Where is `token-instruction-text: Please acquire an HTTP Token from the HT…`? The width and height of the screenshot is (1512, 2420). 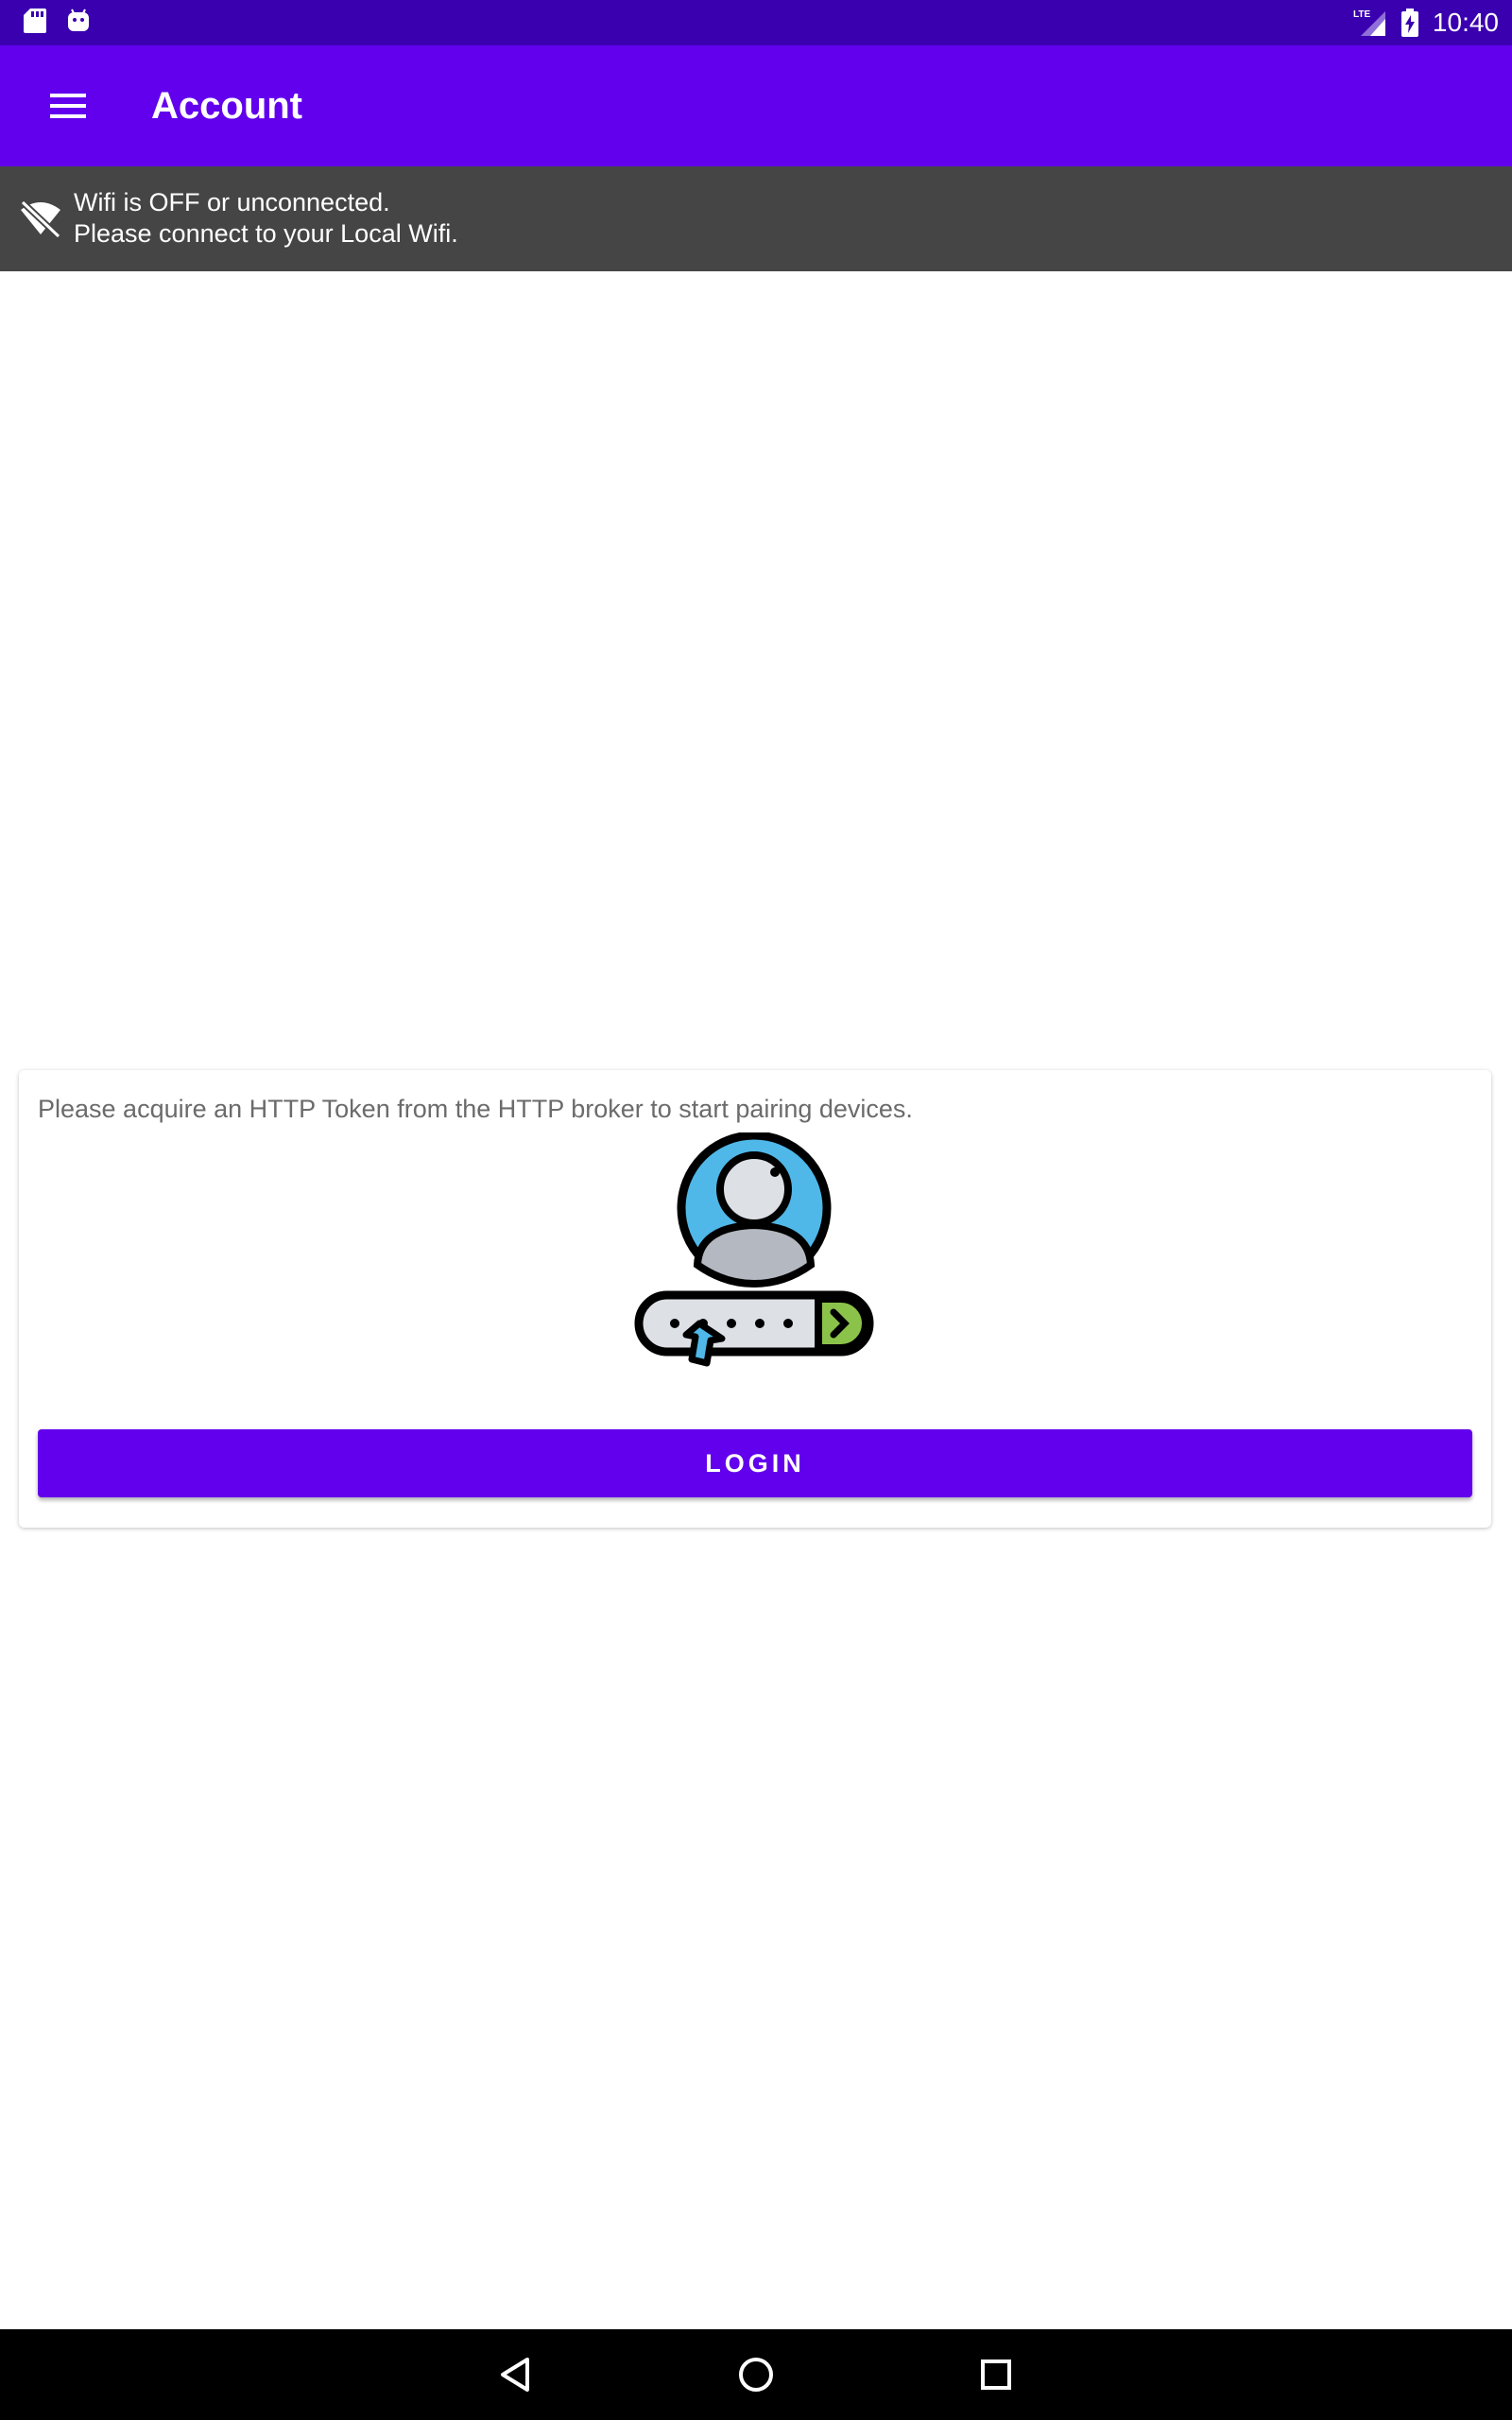
token-instruction-text: Please acquire an HTTP Token from the HT… is located at coordinates (475, 1109).